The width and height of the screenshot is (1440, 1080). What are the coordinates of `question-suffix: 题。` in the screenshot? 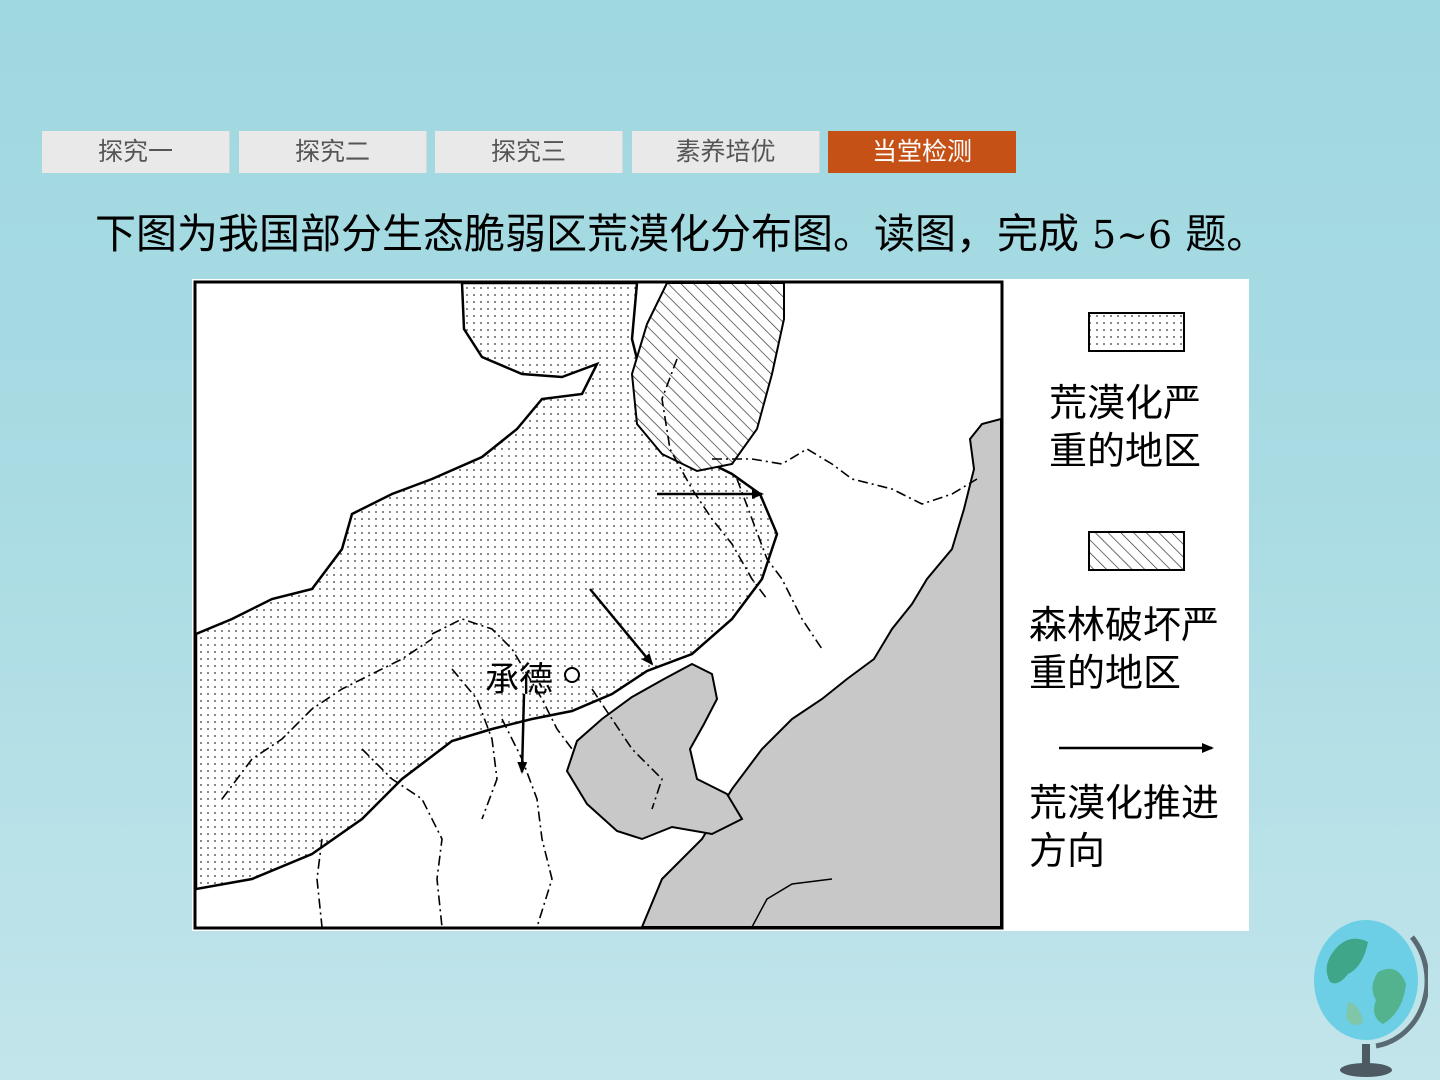 It's located at (1220, 234).